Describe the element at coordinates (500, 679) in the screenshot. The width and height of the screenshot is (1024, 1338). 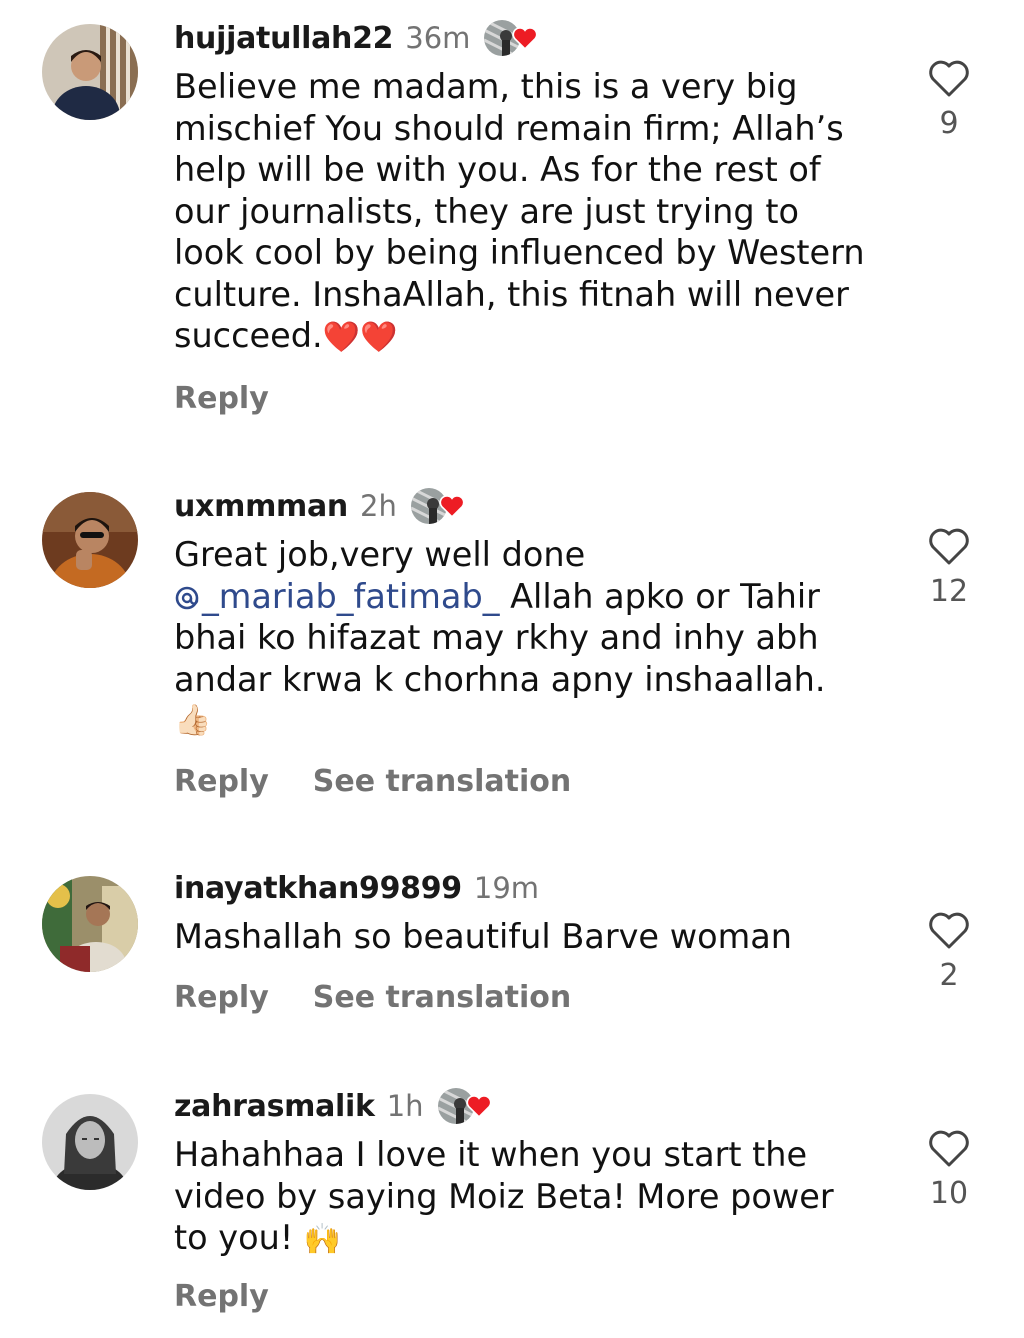
I see `comment-text-line: andar krwa k chorhna apny inshaallah.` at that location.